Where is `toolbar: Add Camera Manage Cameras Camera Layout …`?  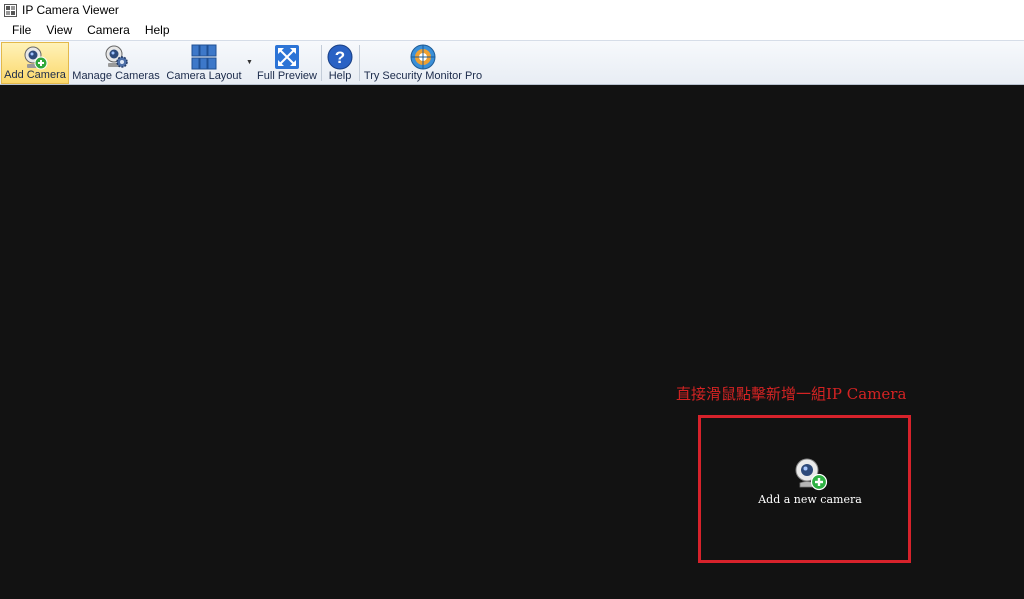 toolbar: Add Camera Manage Cameras Camera Layout … is located at coordinates (512, 62).